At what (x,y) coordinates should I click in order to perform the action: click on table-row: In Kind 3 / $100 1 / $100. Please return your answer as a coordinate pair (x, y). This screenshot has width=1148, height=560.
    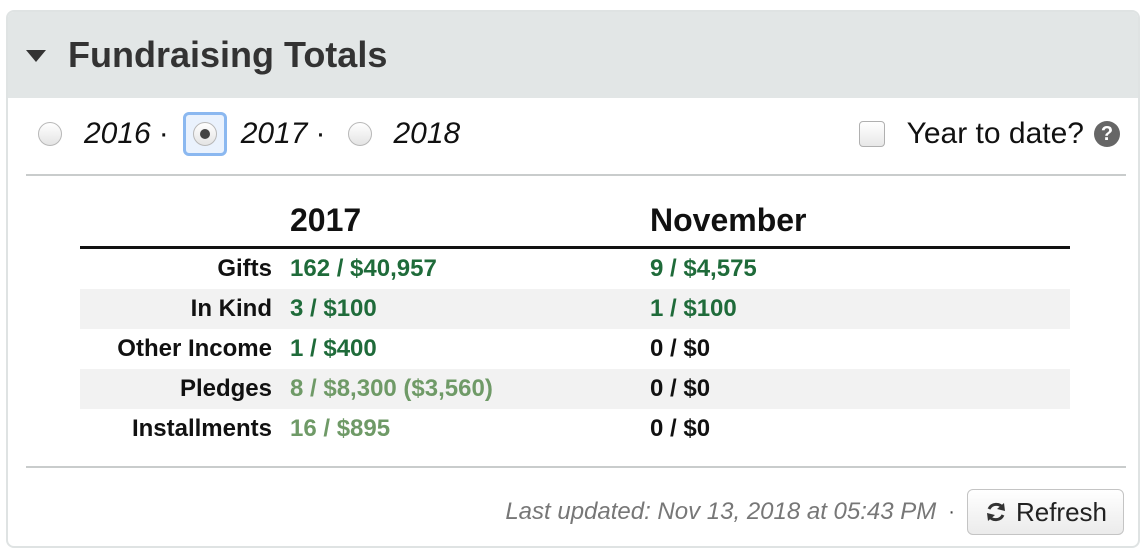
    Looking at the image, I should click on (575, 309).